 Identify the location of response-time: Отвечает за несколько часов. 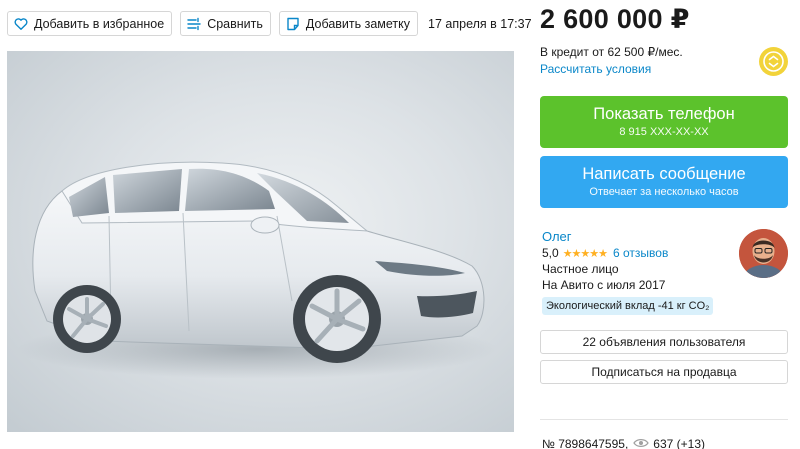
(664, 192).